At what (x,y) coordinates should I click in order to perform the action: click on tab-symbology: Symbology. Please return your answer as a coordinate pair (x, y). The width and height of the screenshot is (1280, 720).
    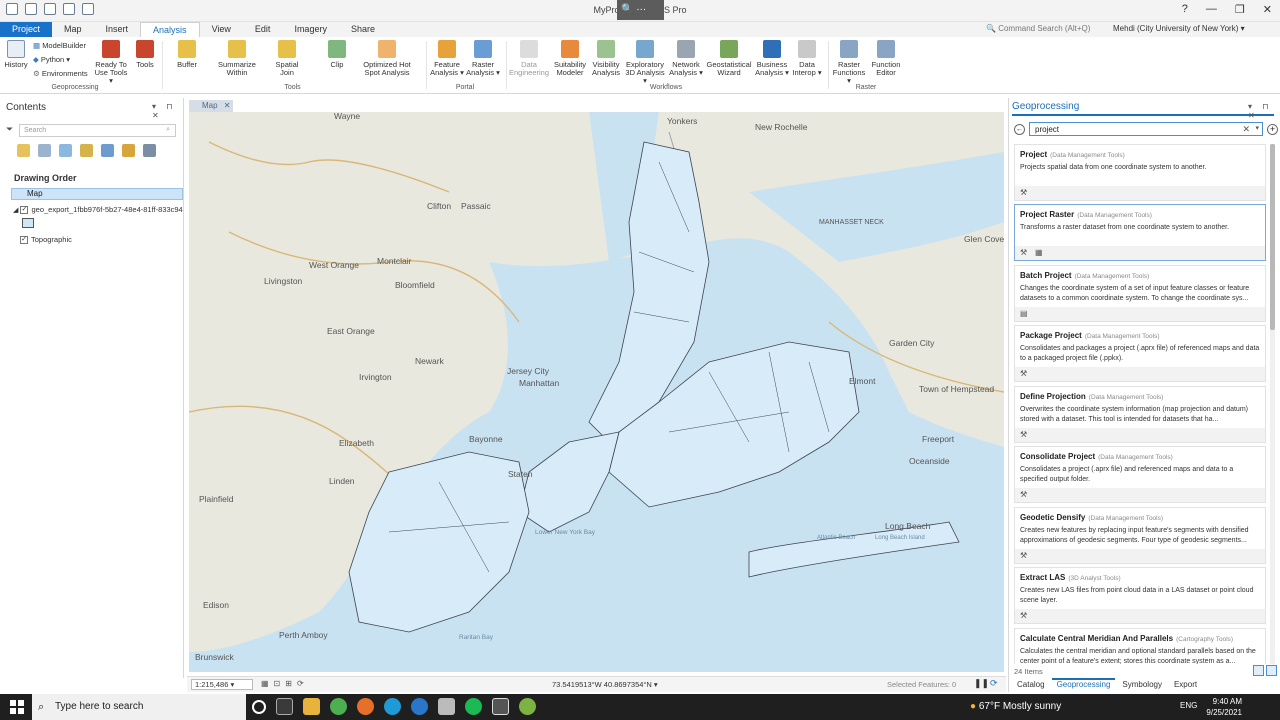
    Looking at the image, I should click on (1142, 685).